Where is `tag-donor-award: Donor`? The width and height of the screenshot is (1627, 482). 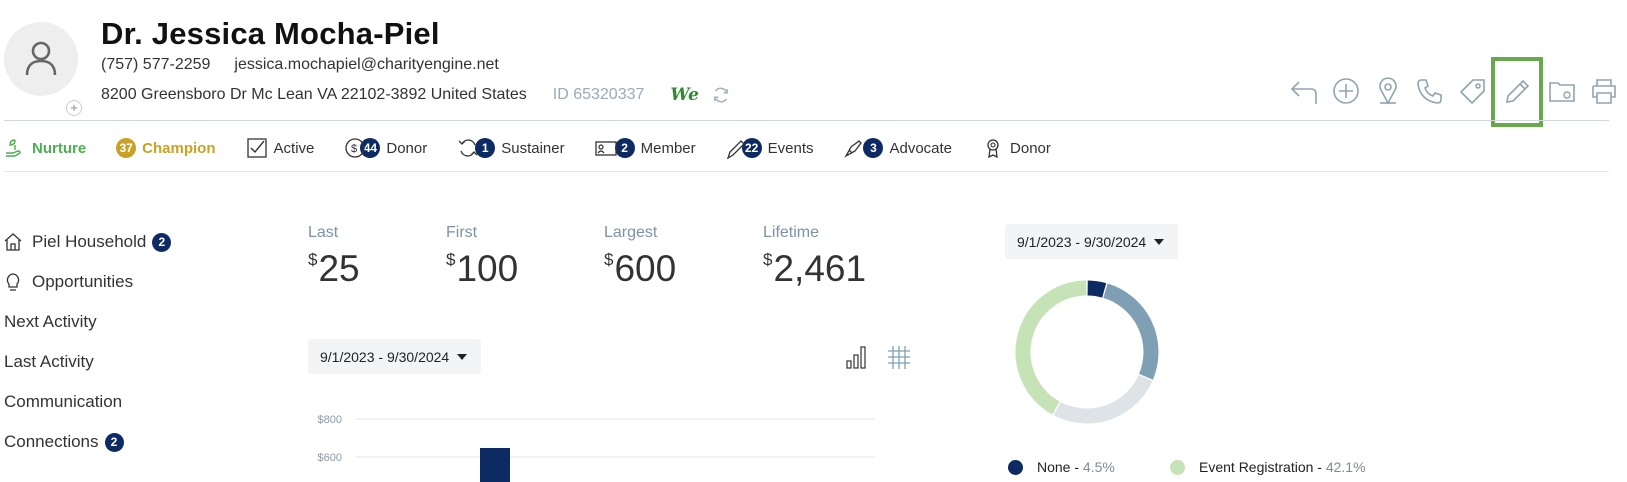
tag-donor-award: Donor is located at coordinates (1016, 148).